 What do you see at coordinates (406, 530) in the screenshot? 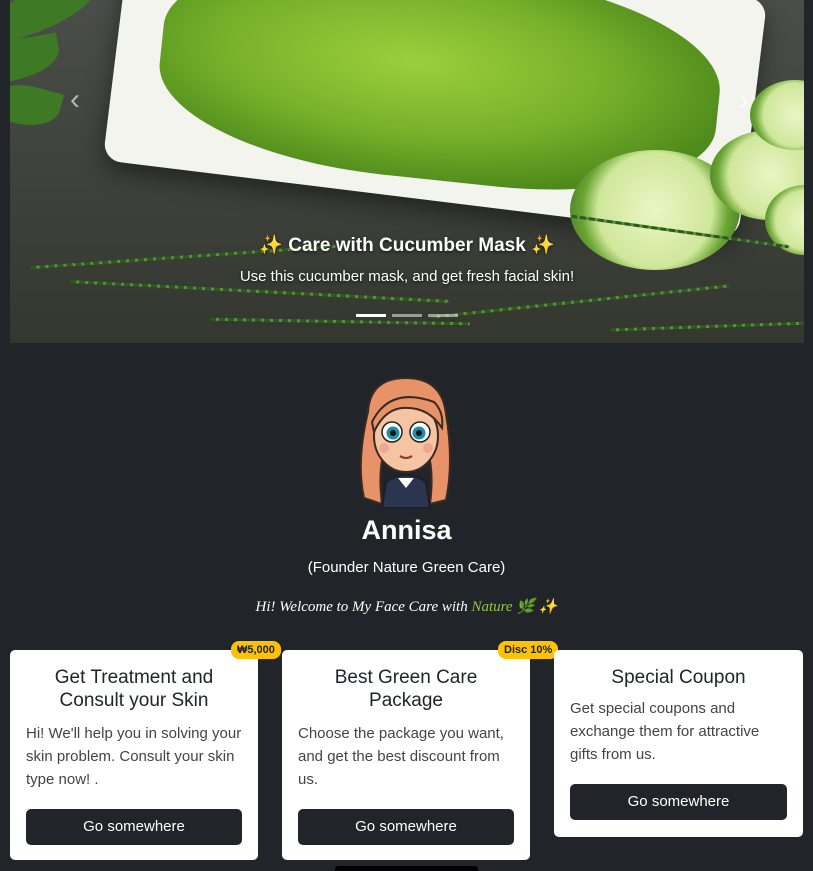
I see `profile-name: Annisa` at bounding box center [406, 530].